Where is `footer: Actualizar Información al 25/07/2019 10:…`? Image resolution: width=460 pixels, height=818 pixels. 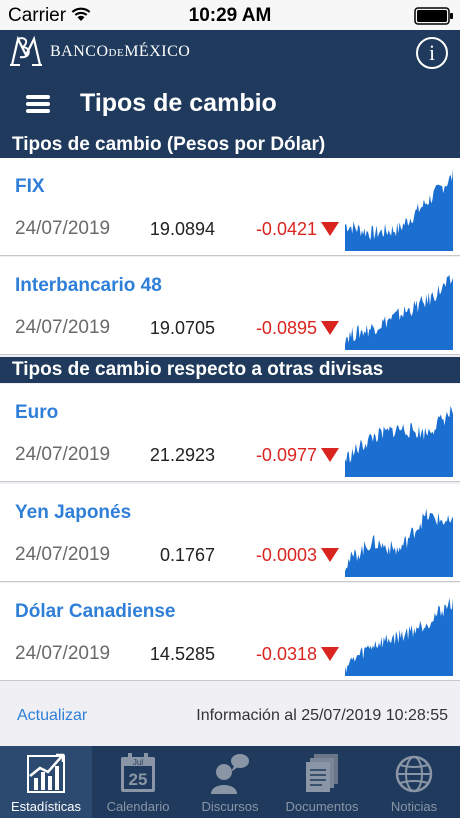 footer: Actualizar Información al 25/07/2019 10:… is located at coordinates (230, 714).